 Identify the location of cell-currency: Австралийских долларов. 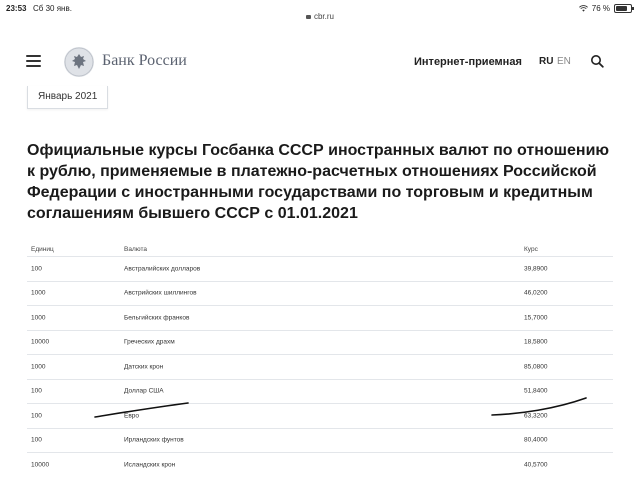
(162, 269).